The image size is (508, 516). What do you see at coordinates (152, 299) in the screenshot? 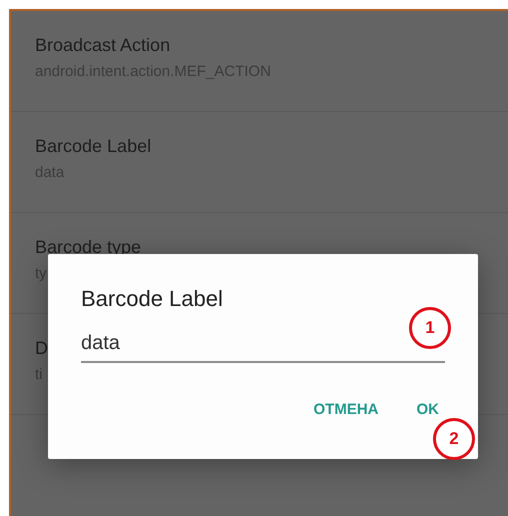
I see `dialog-title: Barcode Label` at bounding box center [152, 299].